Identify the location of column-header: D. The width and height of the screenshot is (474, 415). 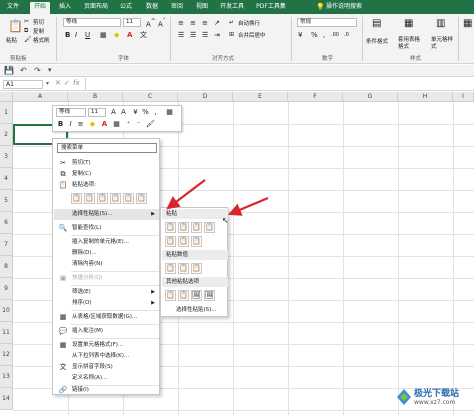
(205, 97).